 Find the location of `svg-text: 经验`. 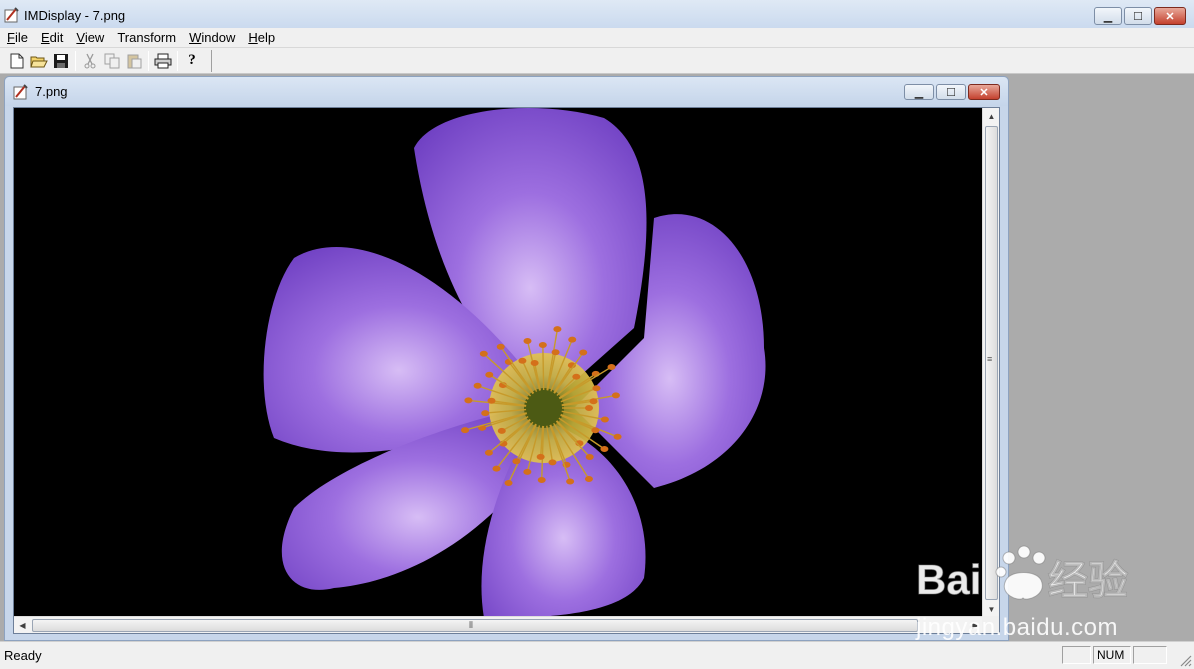

svg-text: 经验 is located at coordinates (1088, 581).